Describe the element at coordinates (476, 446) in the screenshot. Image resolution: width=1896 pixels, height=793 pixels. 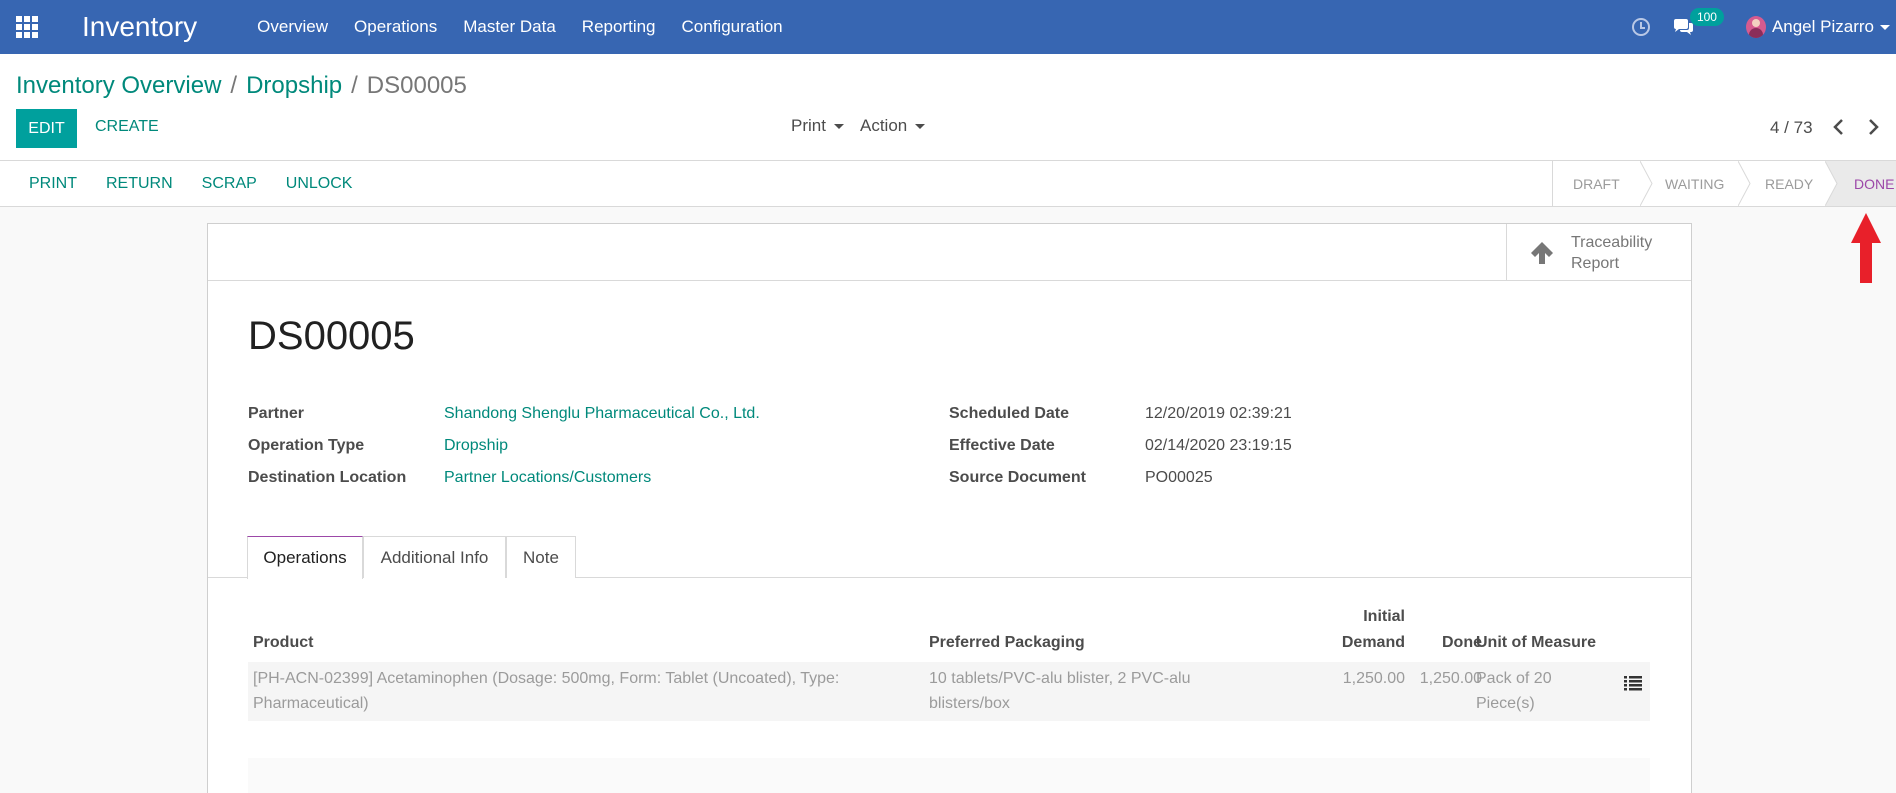
I see `operation-type-value: Dropship` at that location.